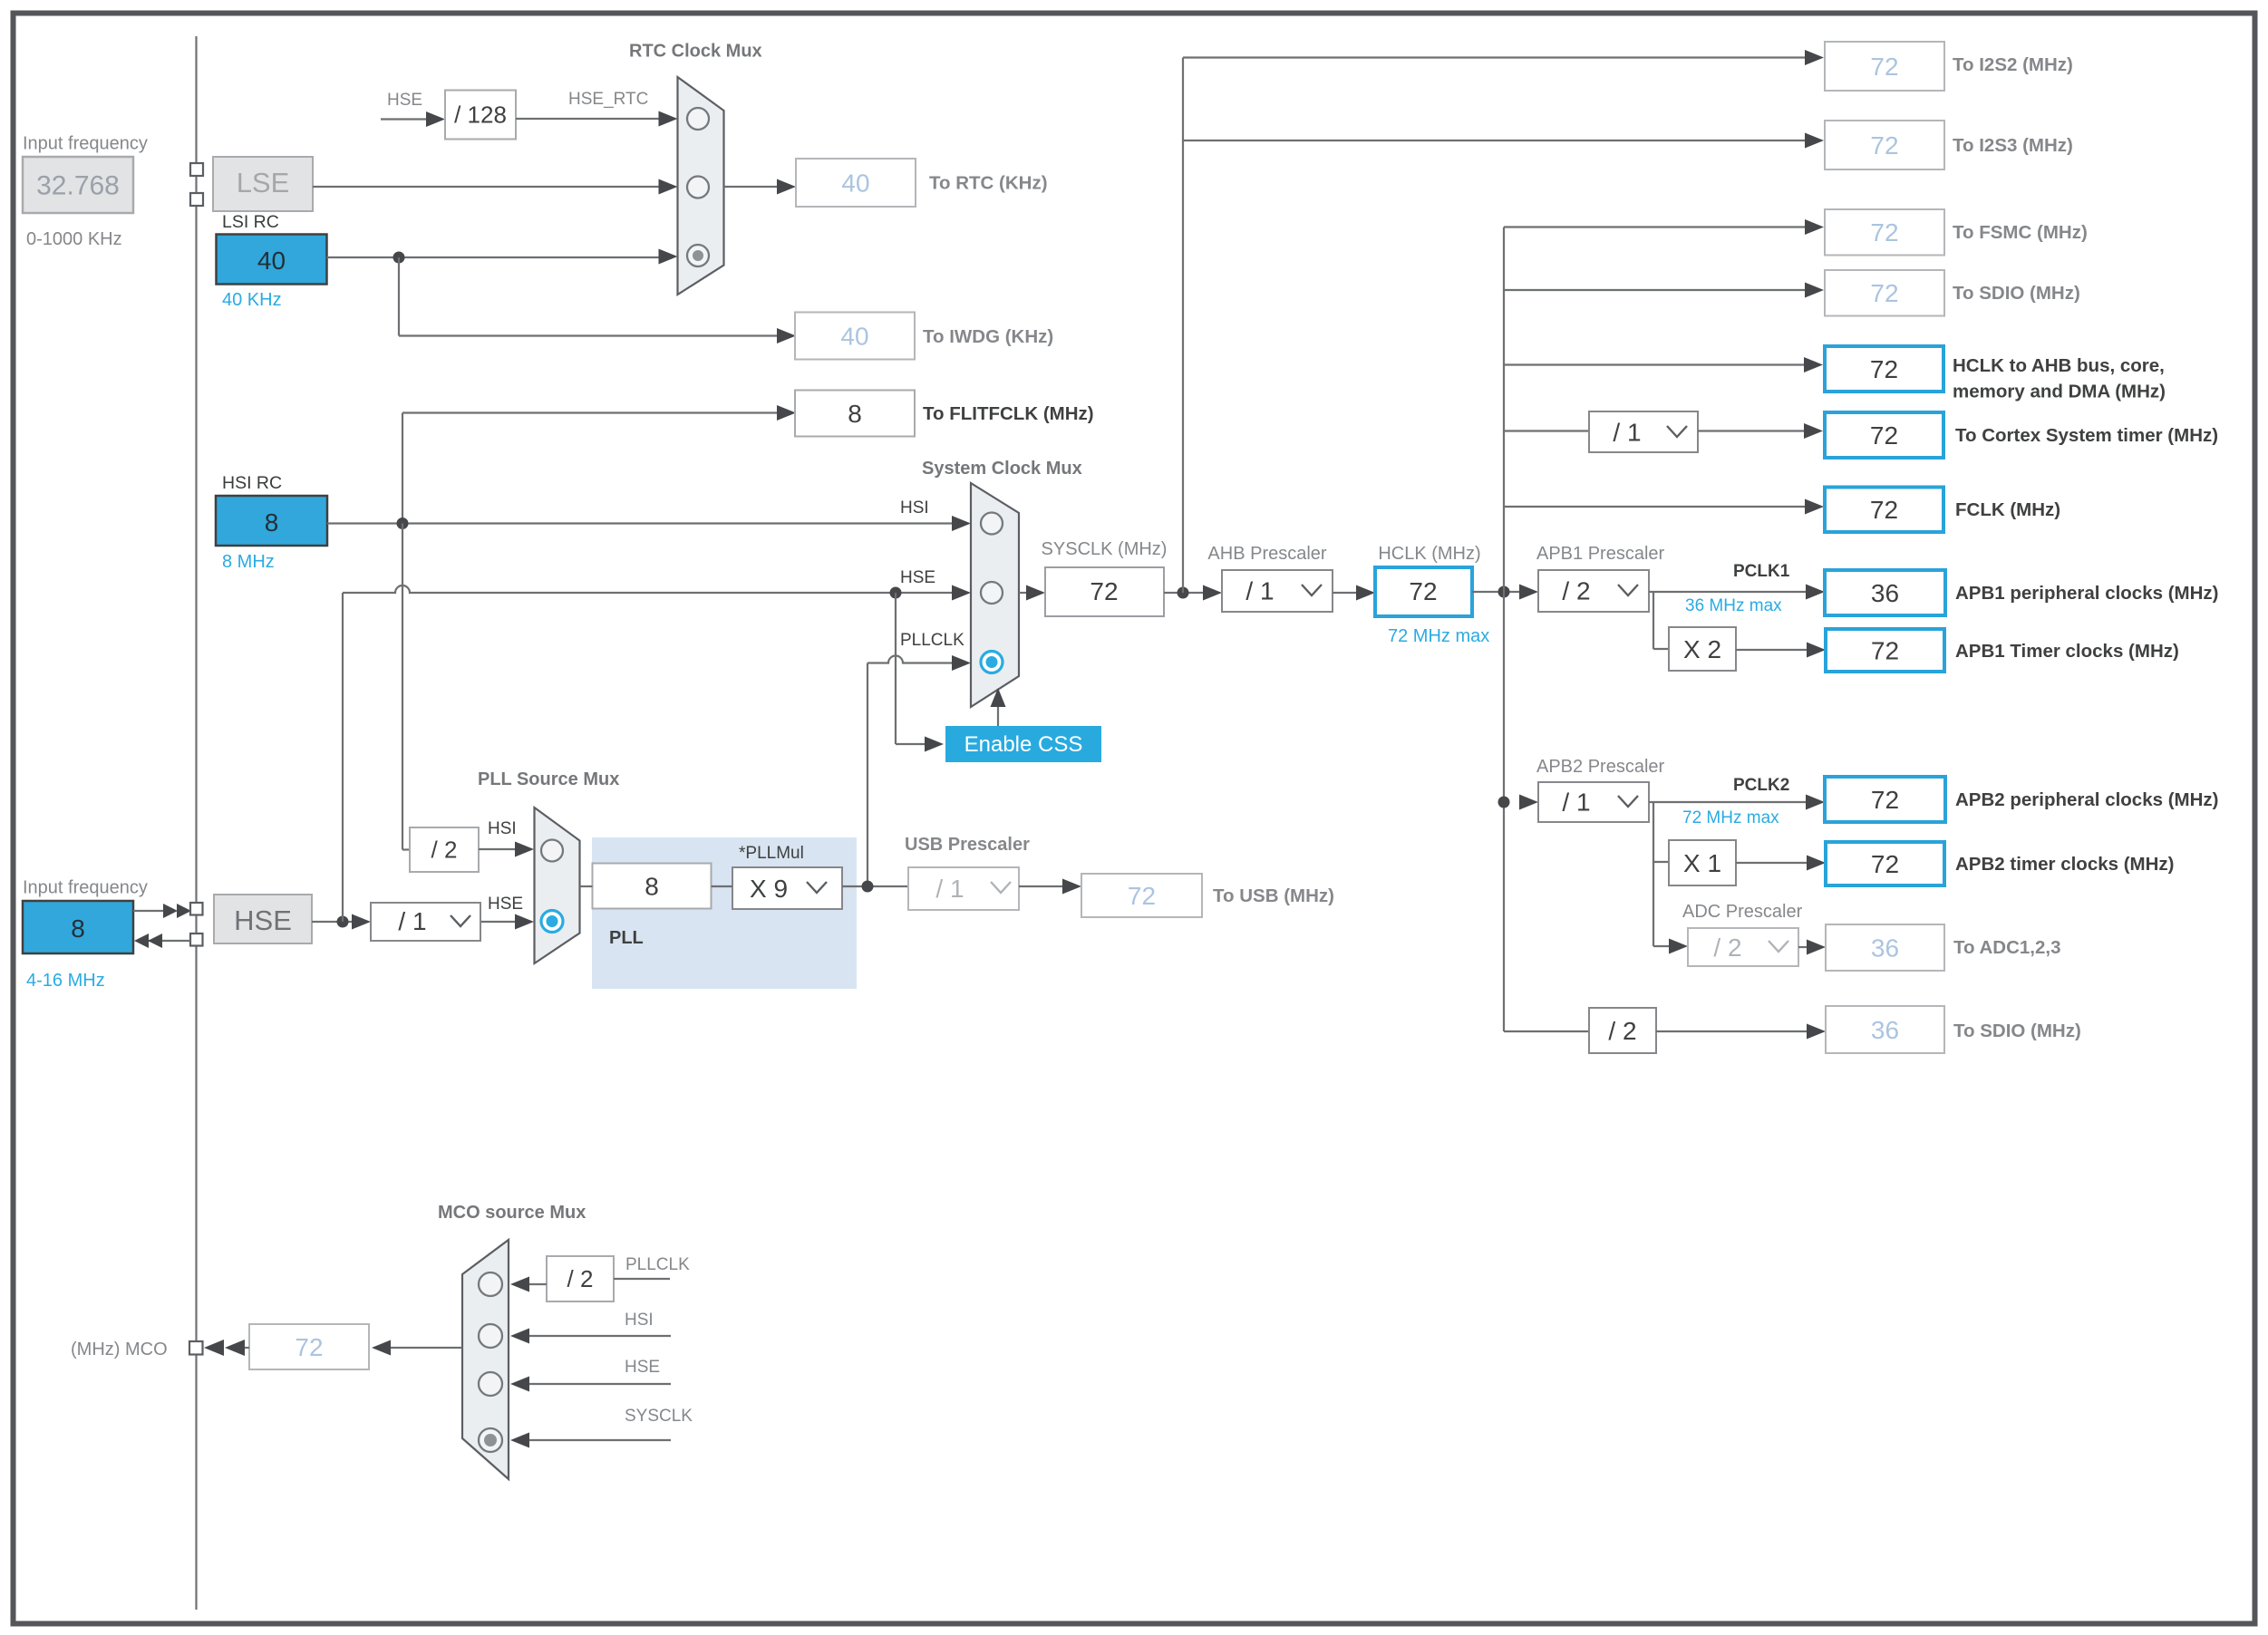 The height and width of the screenshot is (1635, 2268). What do you see at coordinates (548, 779) in the screenshot?
I see `svg-text: PLL Source Mux` at bounding box center [548, 779].